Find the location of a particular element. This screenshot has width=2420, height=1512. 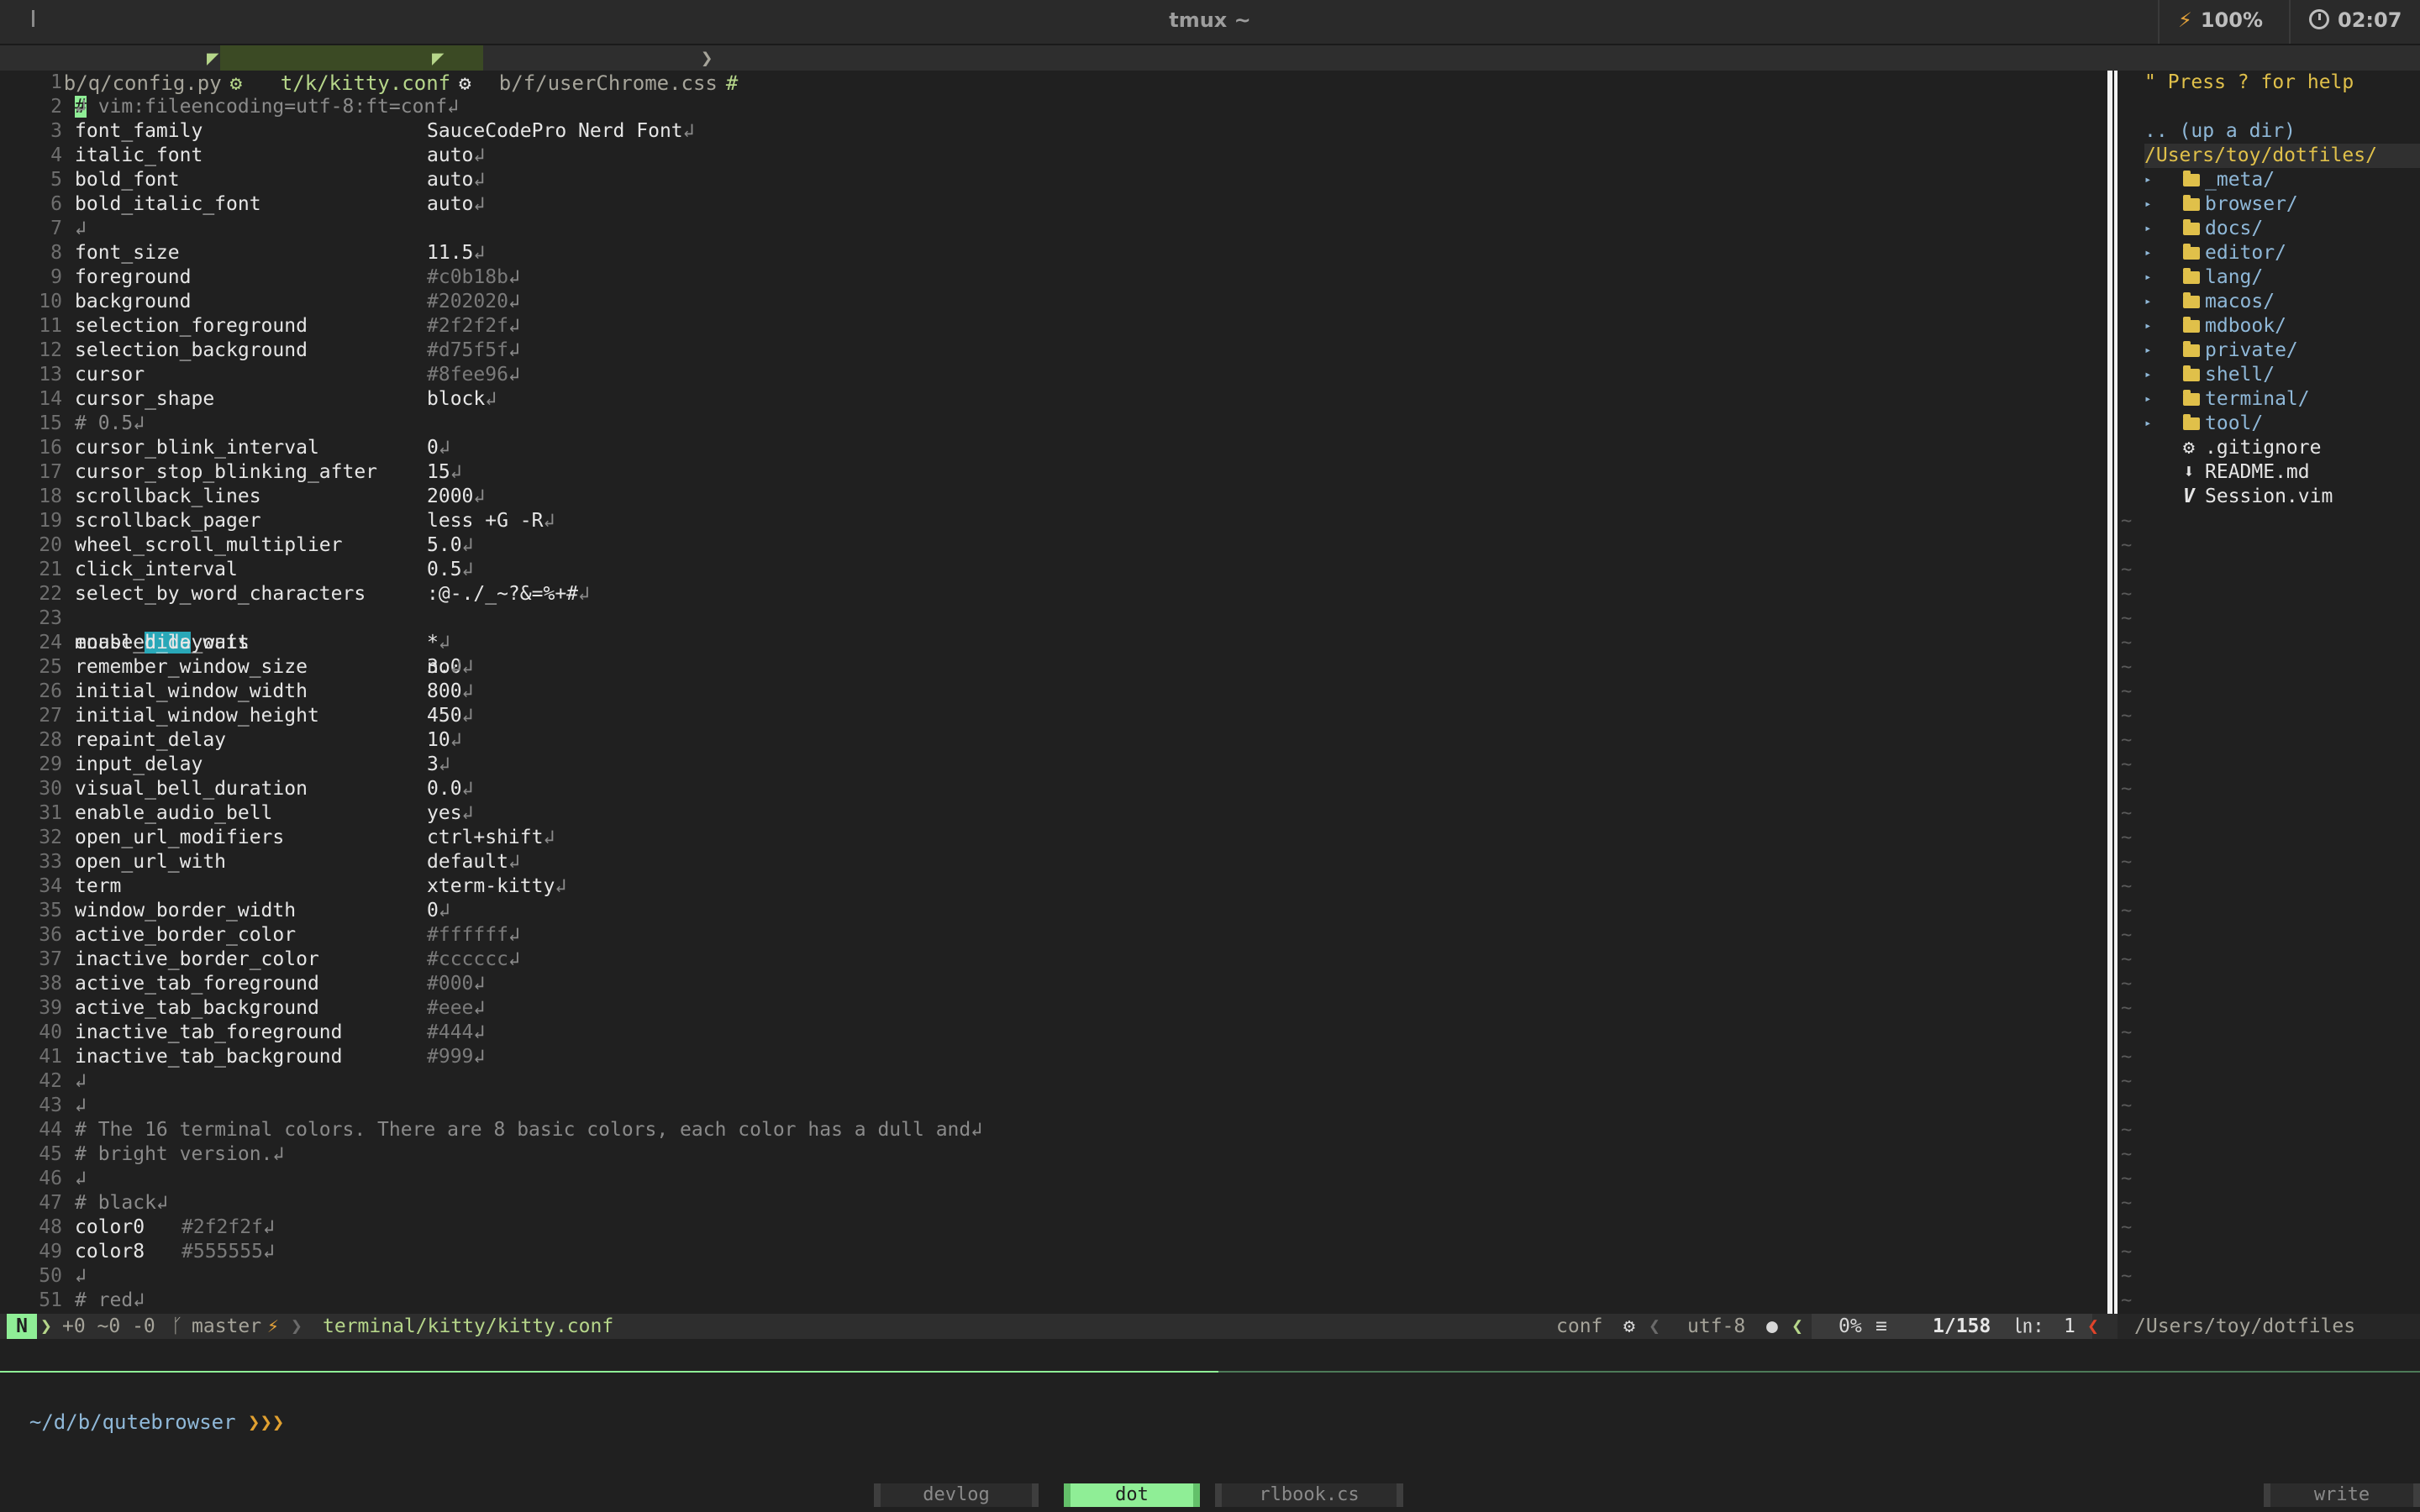

setting-key: visual_bell_duration is located at coordinates (191, 789).